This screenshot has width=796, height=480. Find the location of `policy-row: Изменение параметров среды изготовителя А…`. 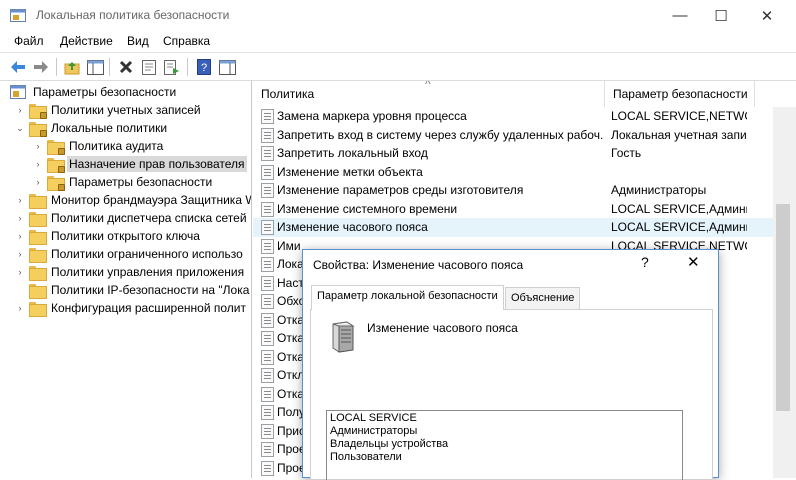

policy-row: Изменение параметров среды изготовителя А… is located at coordinates (513, 190).